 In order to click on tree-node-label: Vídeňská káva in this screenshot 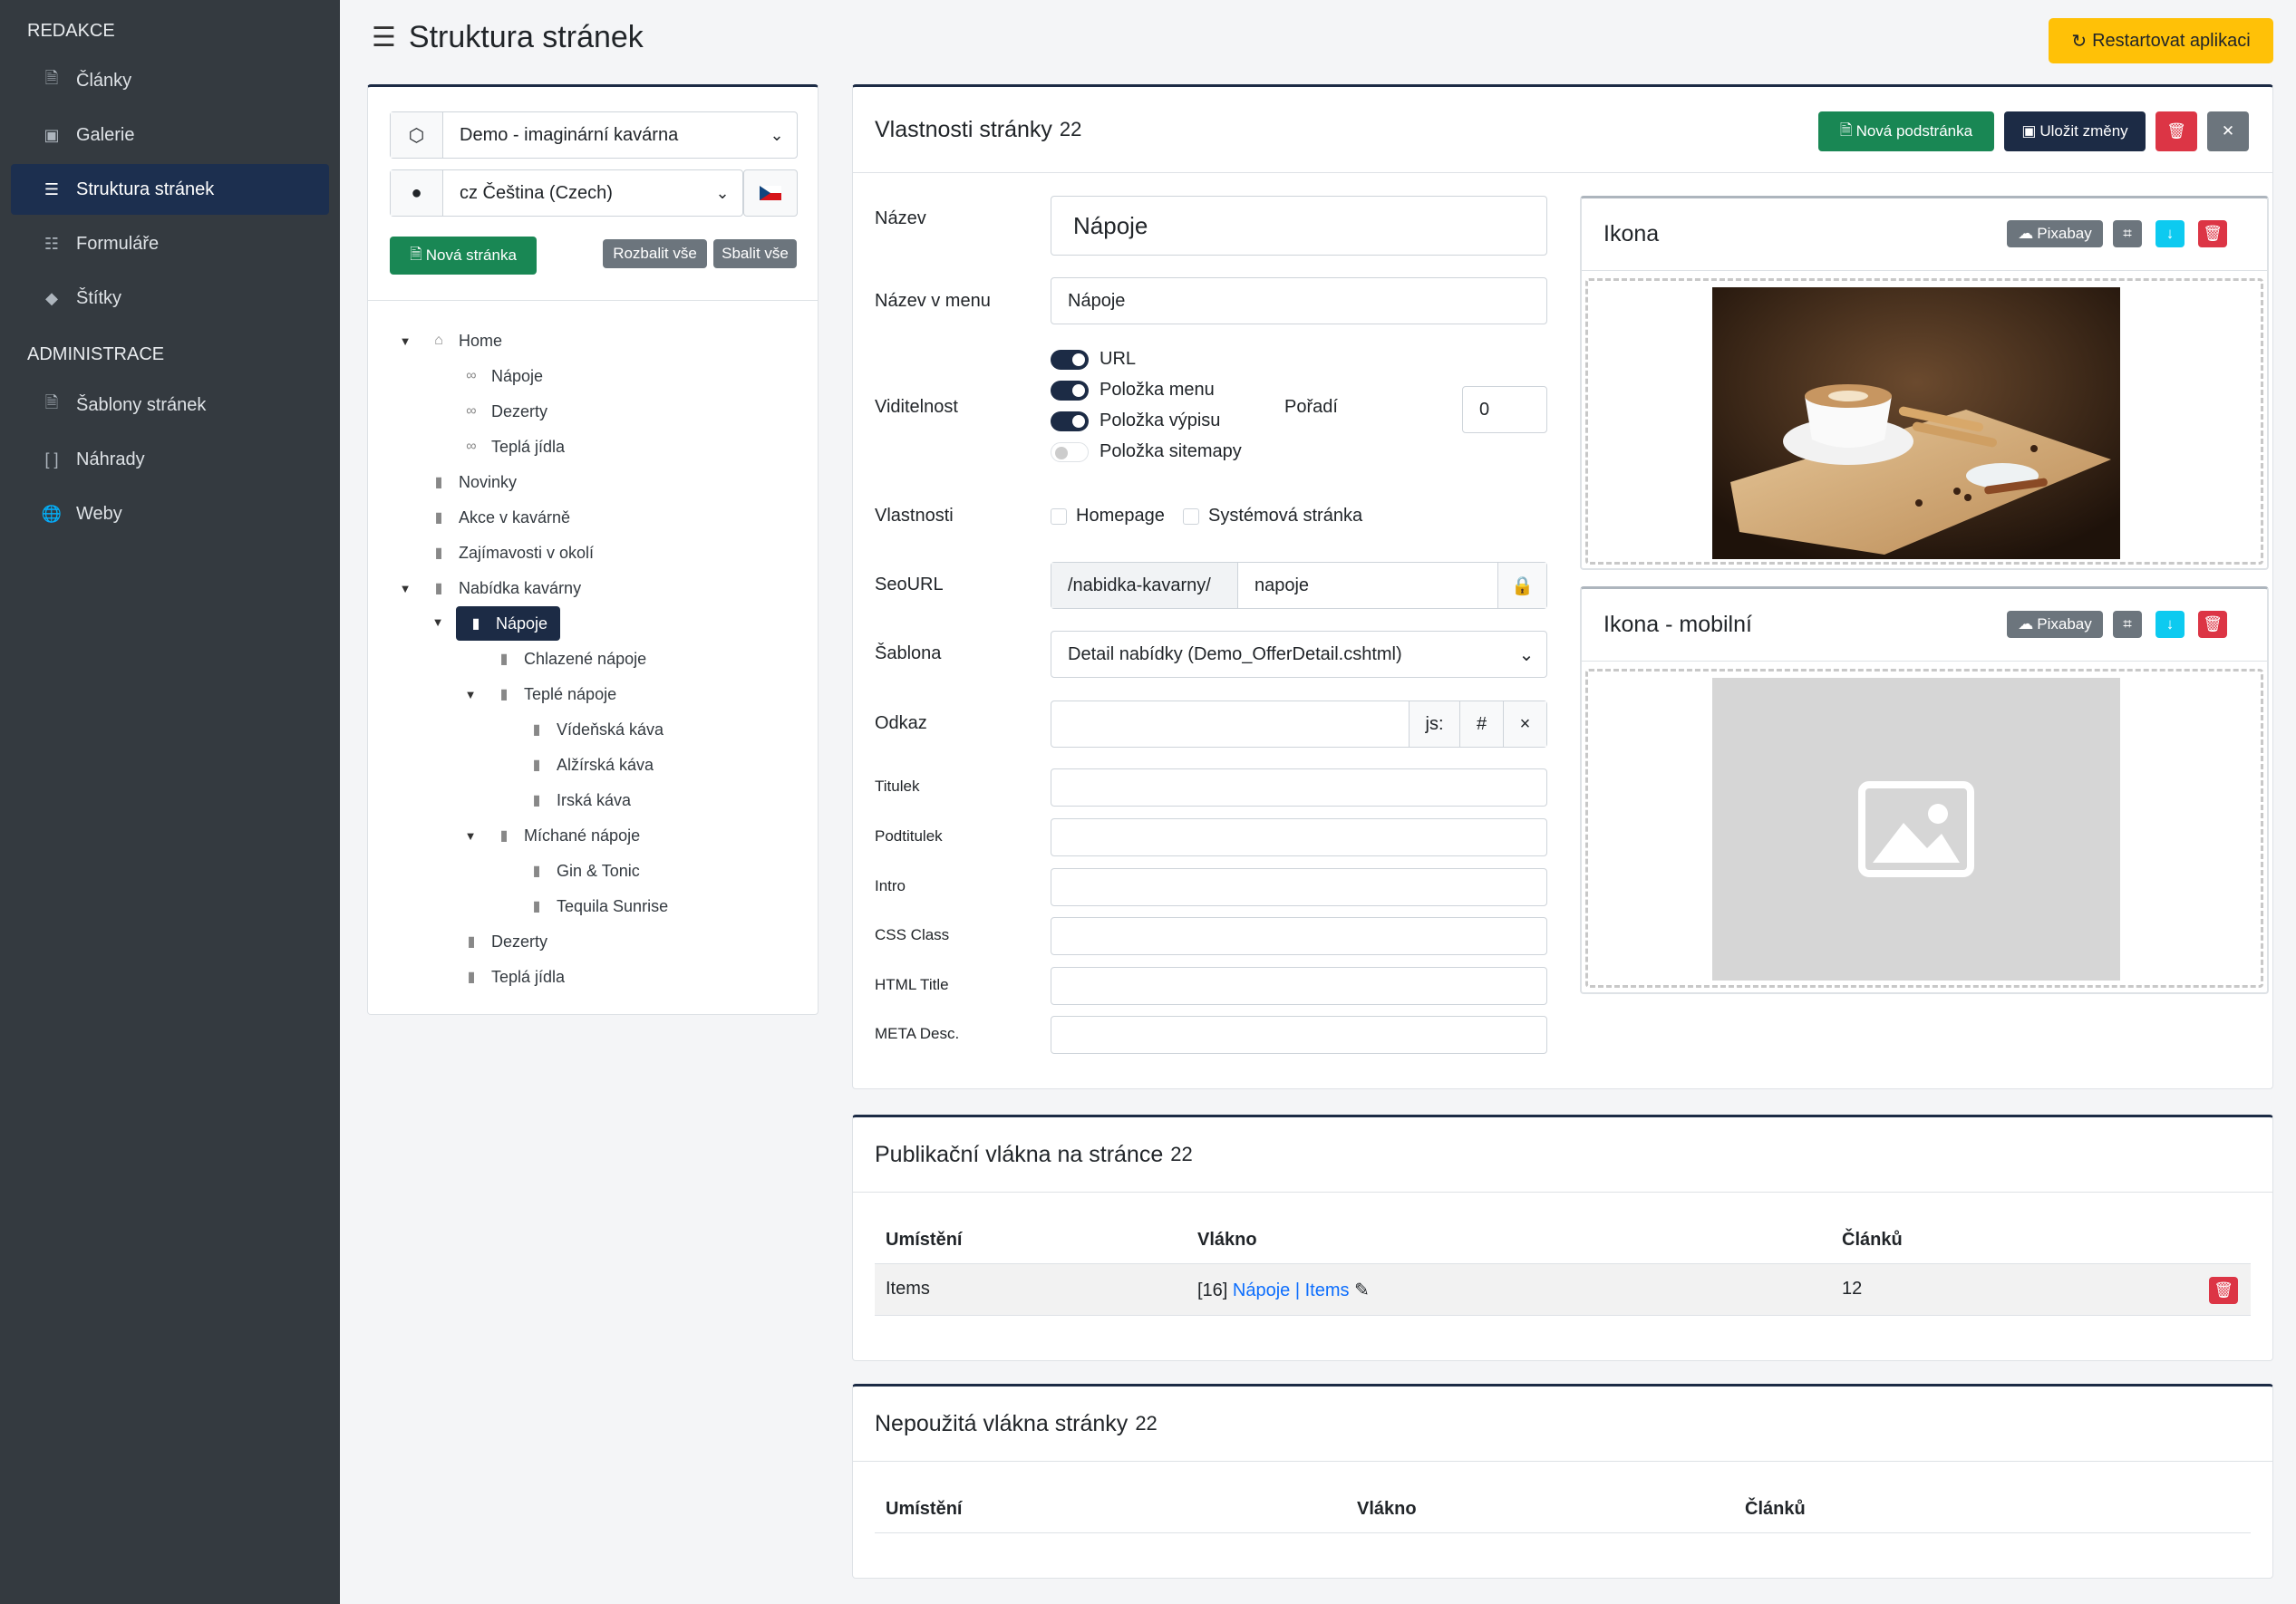, I will do `click(610, 729)`.